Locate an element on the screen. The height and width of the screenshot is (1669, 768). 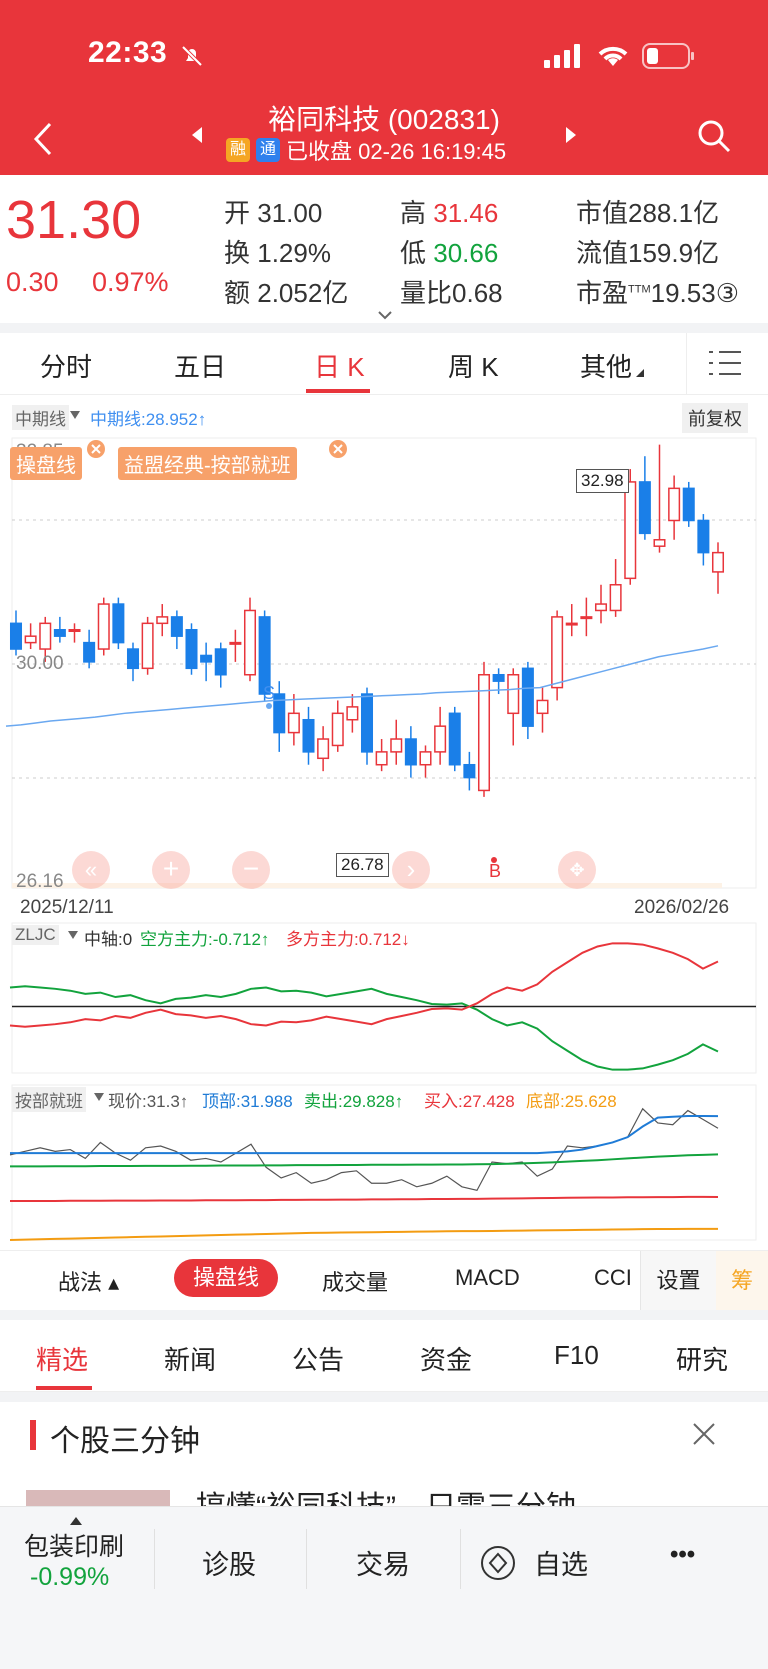
tab-f10: F10 is located at coordinates (576, 1355).